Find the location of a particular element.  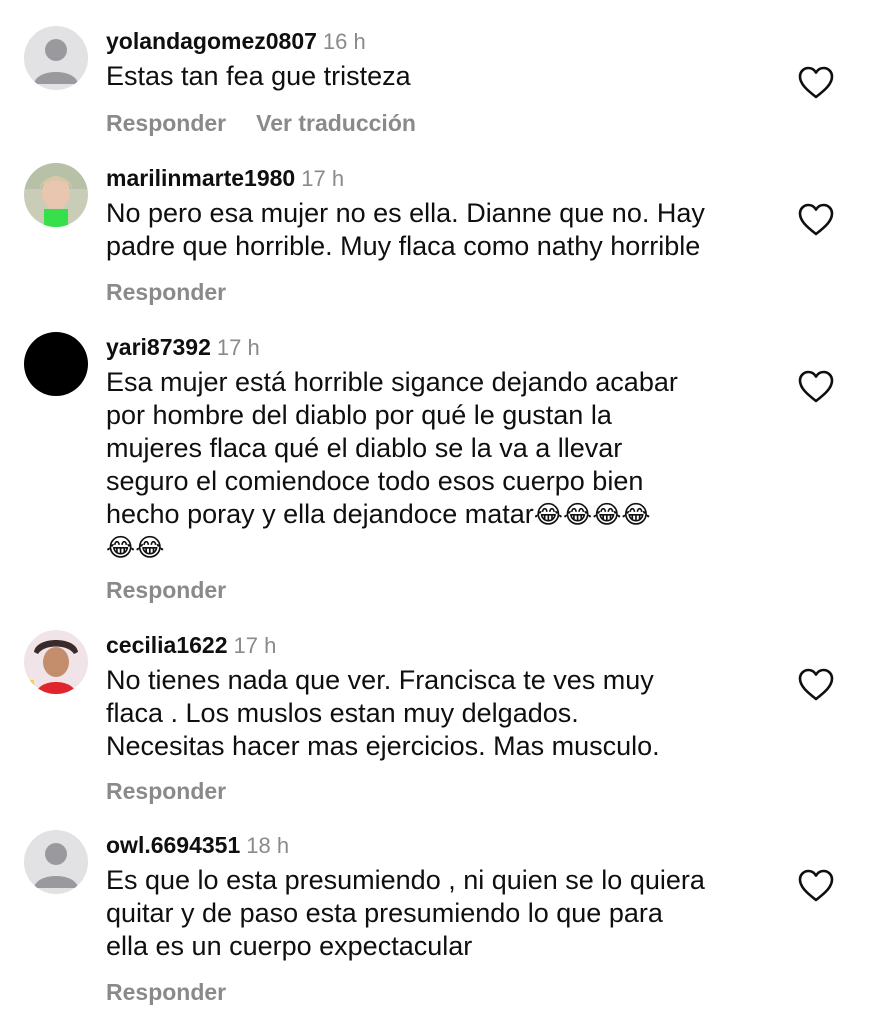

comment-line-text: hecho poray y ella dejandoce matar is located at coordinates (320, 514).